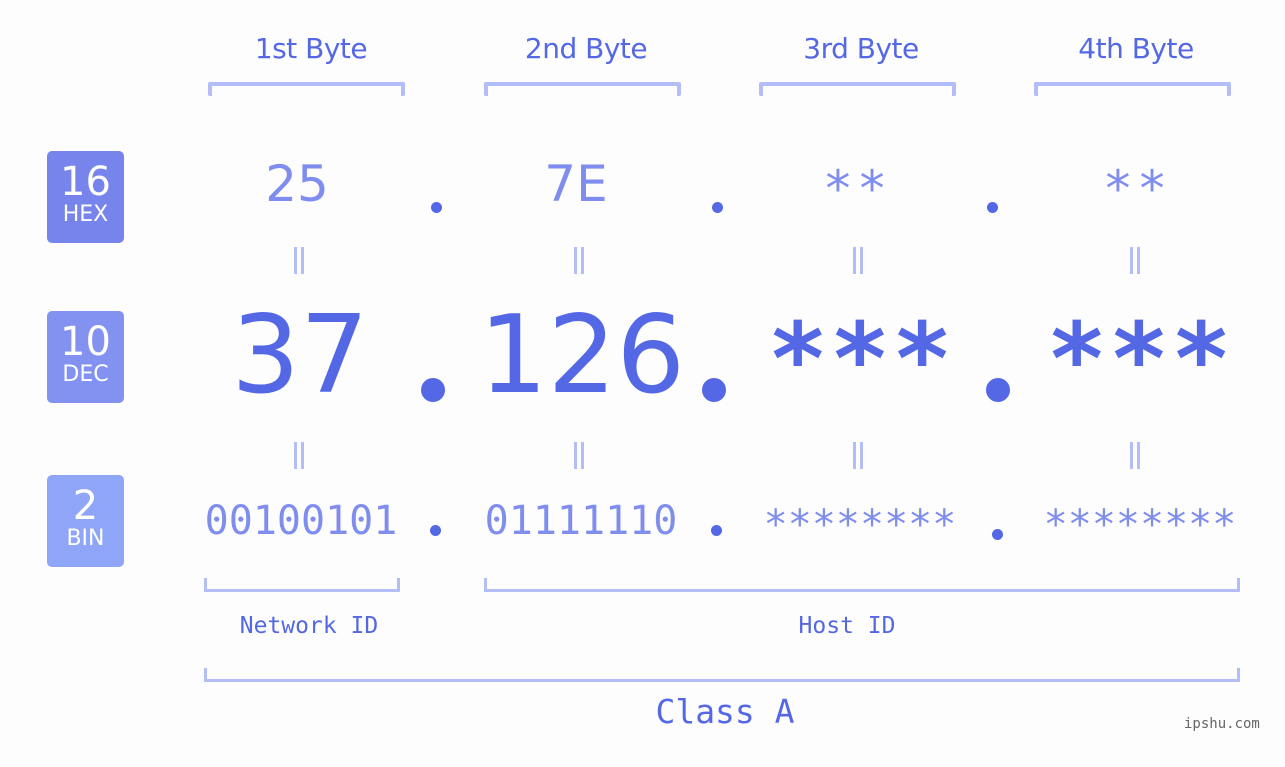  What do you see at coordinates (725, 711) in the screenshot?
I see `class-label: Class A` at bounding box center [725, 711].